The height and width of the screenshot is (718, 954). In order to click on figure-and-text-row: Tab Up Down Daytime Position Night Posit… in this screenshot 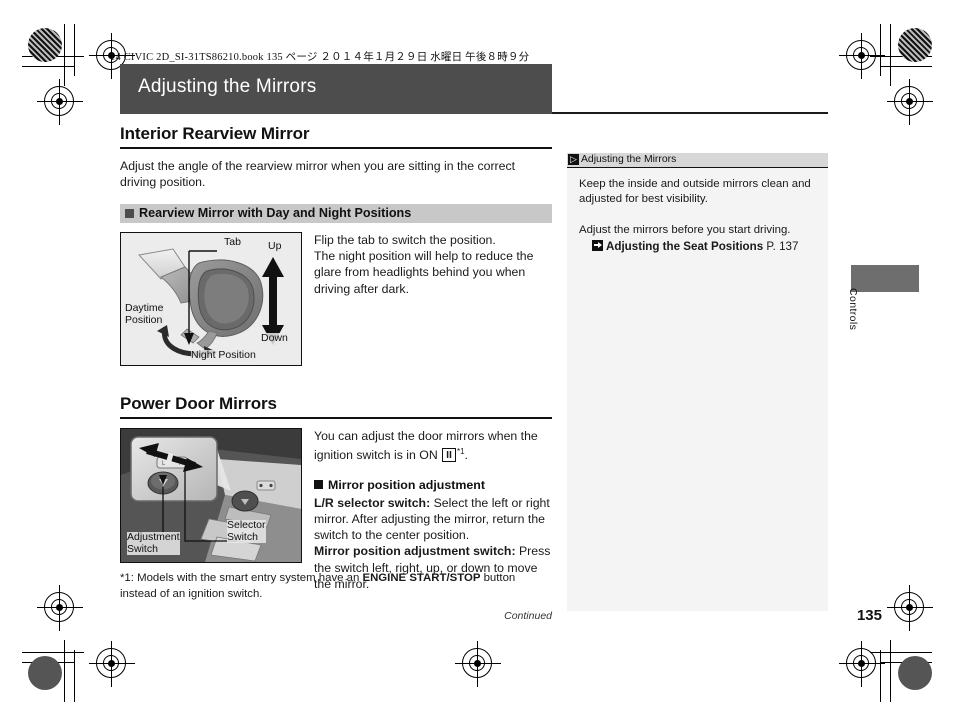, I will do `click(336, 299)`.